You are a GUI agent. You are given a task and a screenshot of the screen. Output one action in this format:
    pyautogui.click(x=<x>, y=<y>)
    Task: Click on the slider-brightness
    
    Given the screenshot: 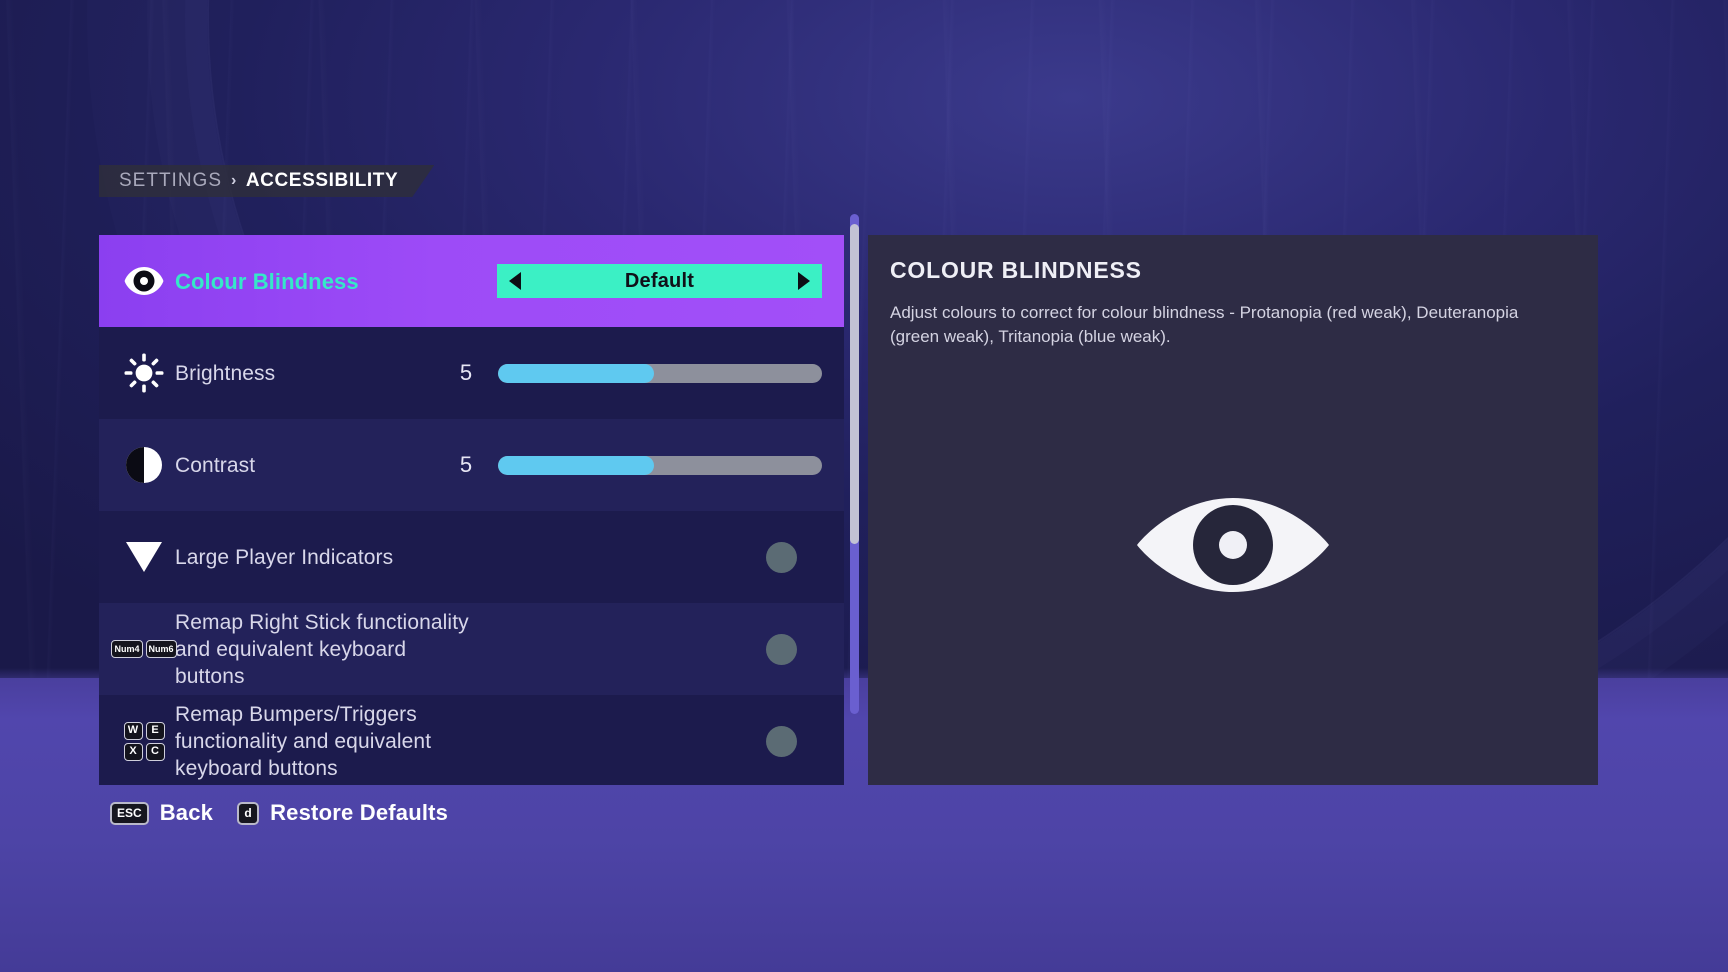 What is the action you would take?
    pyautogui.click(x=660, y=373)
    